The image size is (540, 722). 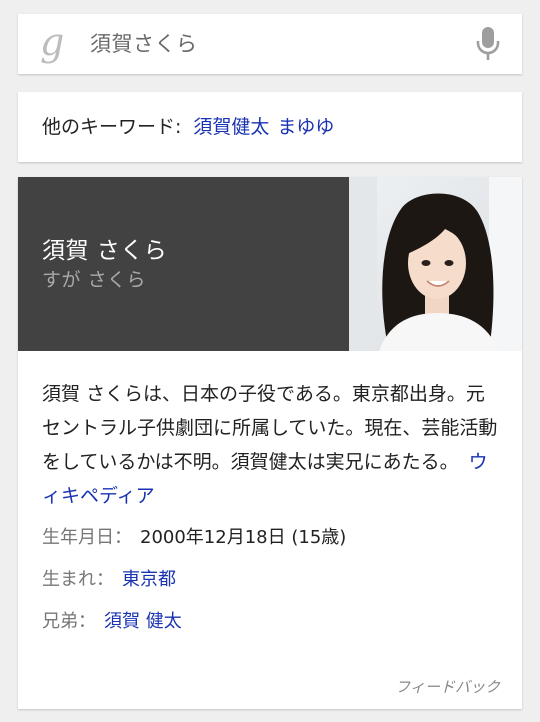 What do you see at coordinates (112, 127) in the screenshot?
I see `related-keywords-label: 他のキーワード:` at bounding box center [112, 127].